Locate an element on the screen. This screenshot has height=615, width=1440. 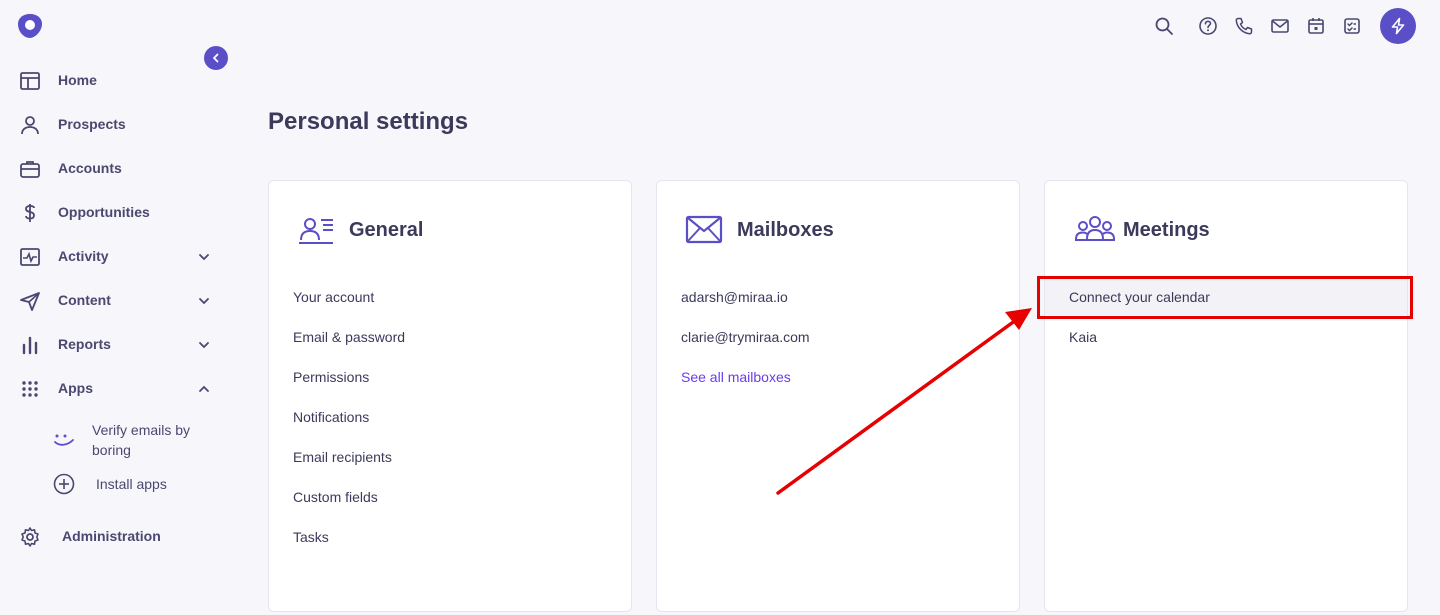
sidebar-app-install-apps: Install apps is located at coordinates (120, 485).